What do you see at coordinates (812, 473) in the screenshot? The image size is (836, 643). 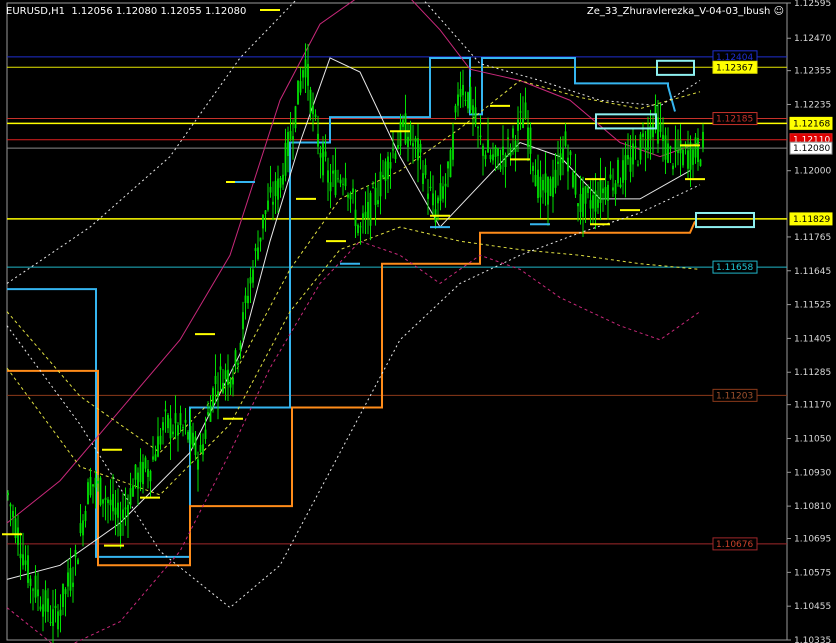 I see `y-tick-label-12: 1.10930` at bounding box center [812, 473].